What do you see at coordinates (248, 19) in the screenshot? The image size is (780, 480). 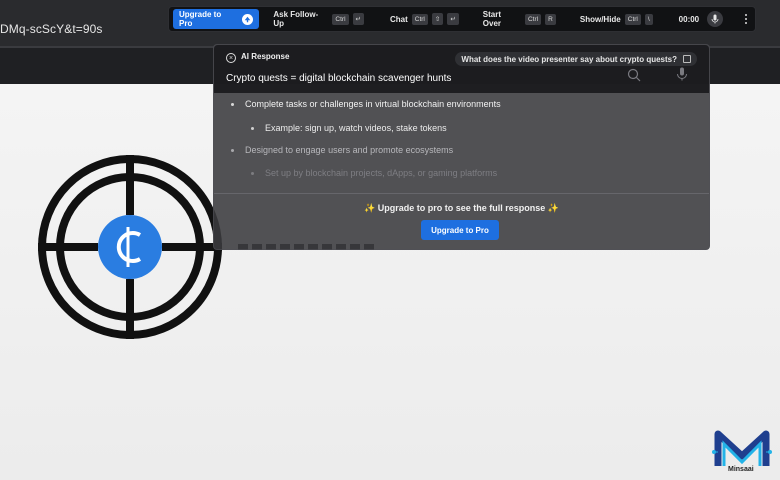 I see `arrow-up-icon` at bounding box center [248, 19].